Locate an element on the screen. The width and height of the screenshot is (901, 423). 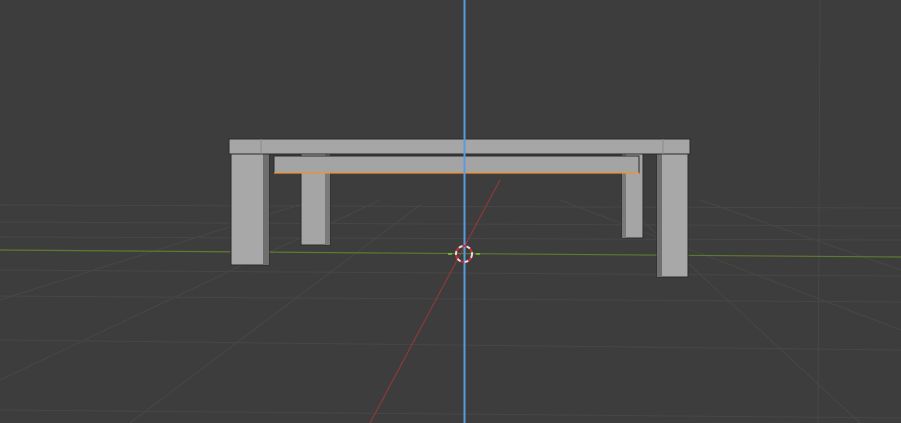
x-axis-line is located at coordinates (435, 301).